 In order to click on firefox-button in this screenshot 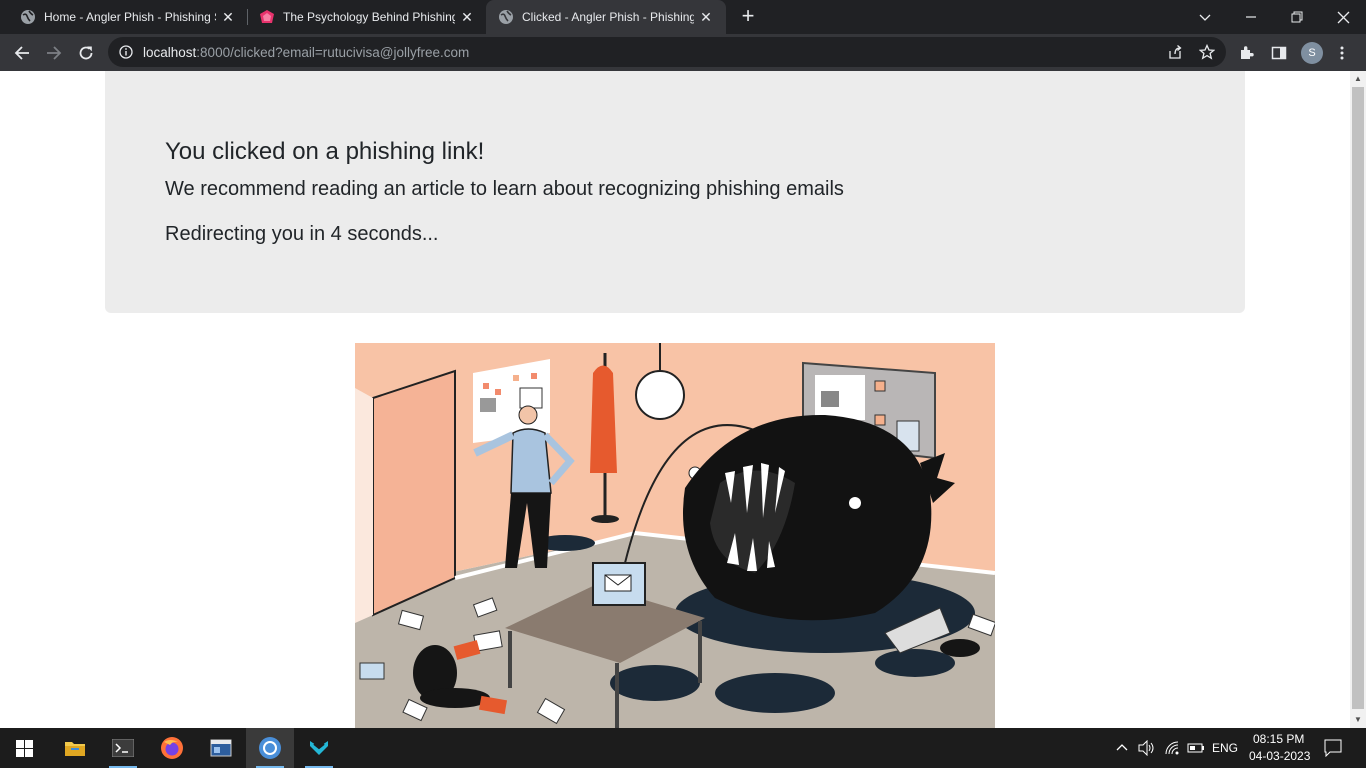, I will do `click(172, 748)`.